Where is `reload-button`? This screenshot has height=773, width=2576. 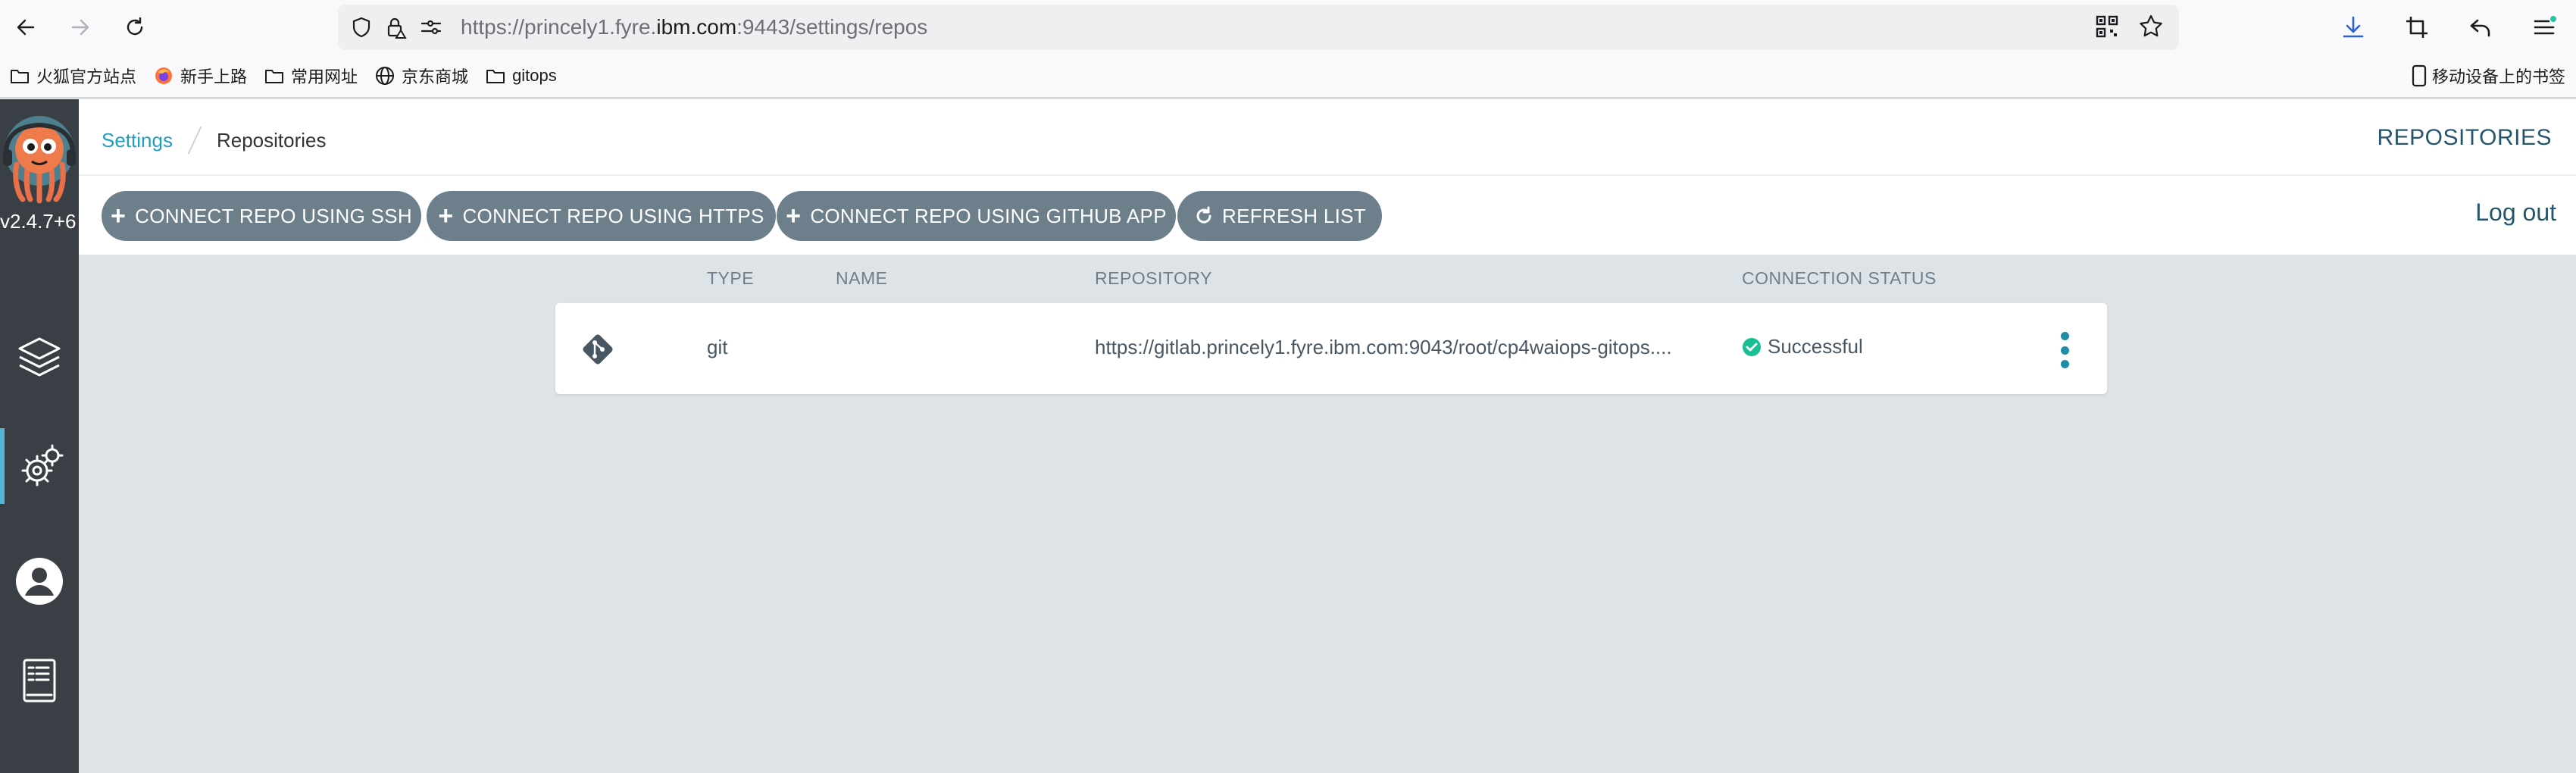 reload-button is located at coordinates (135, 27).